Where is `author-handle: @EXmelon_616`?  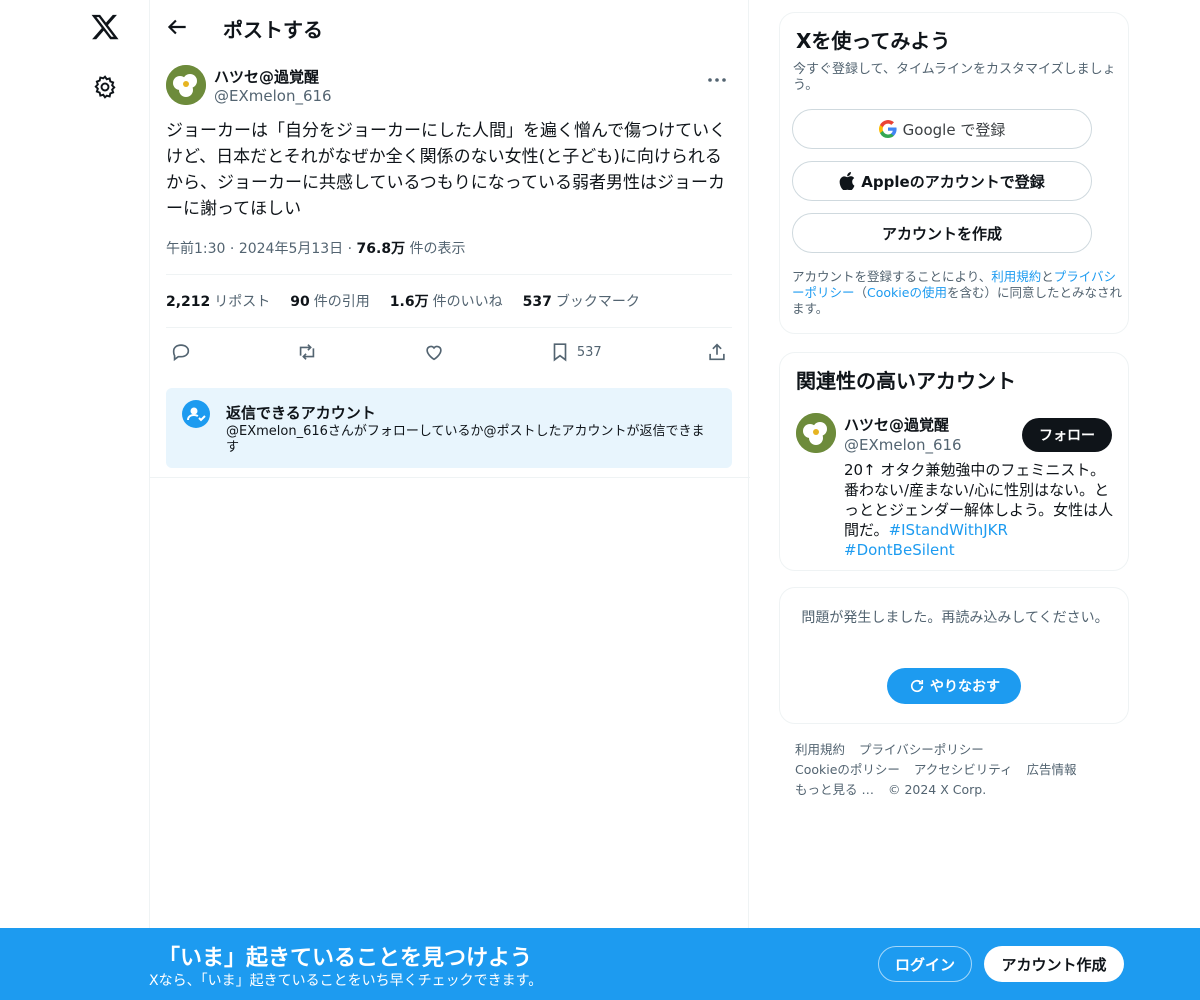
author-handle: @EXmelon_616 is located at coordinates (273, 96).